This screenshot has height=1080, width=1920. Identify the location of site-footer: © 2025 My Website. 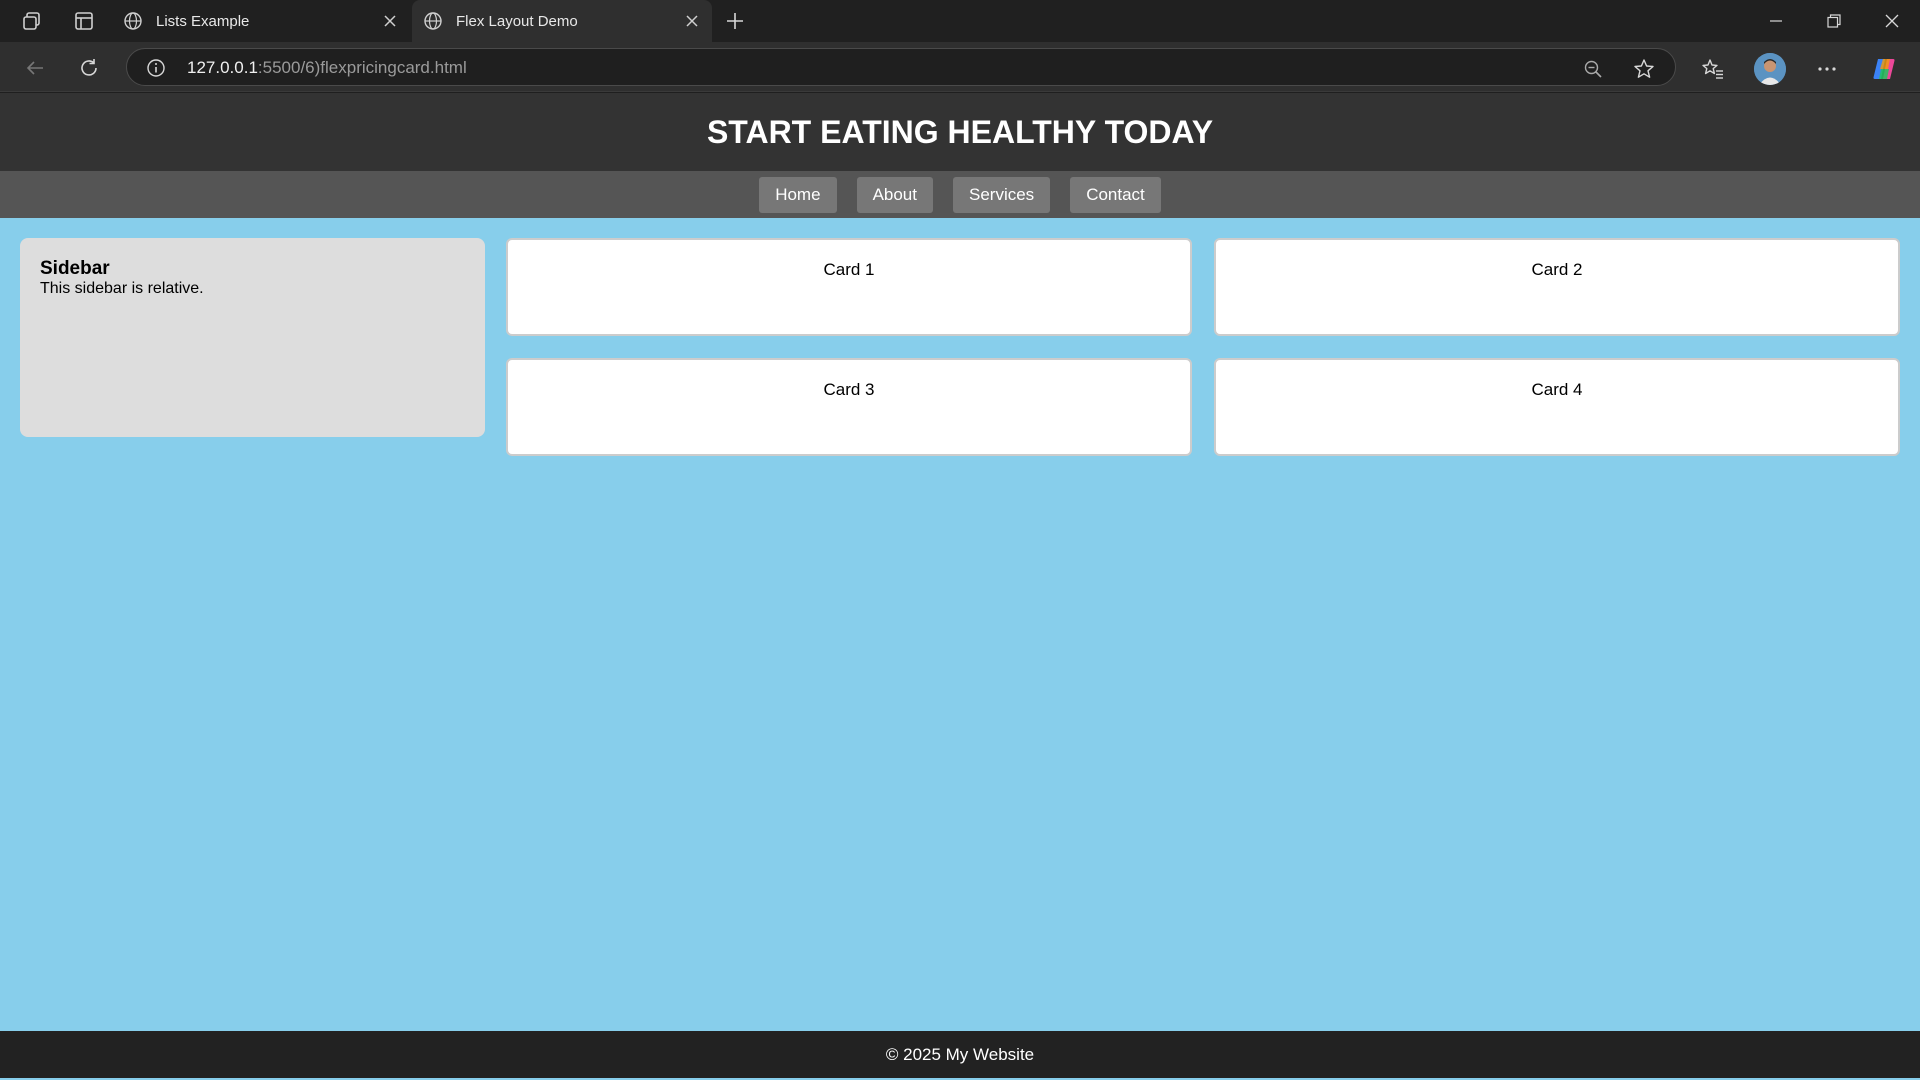
(960, 1054).